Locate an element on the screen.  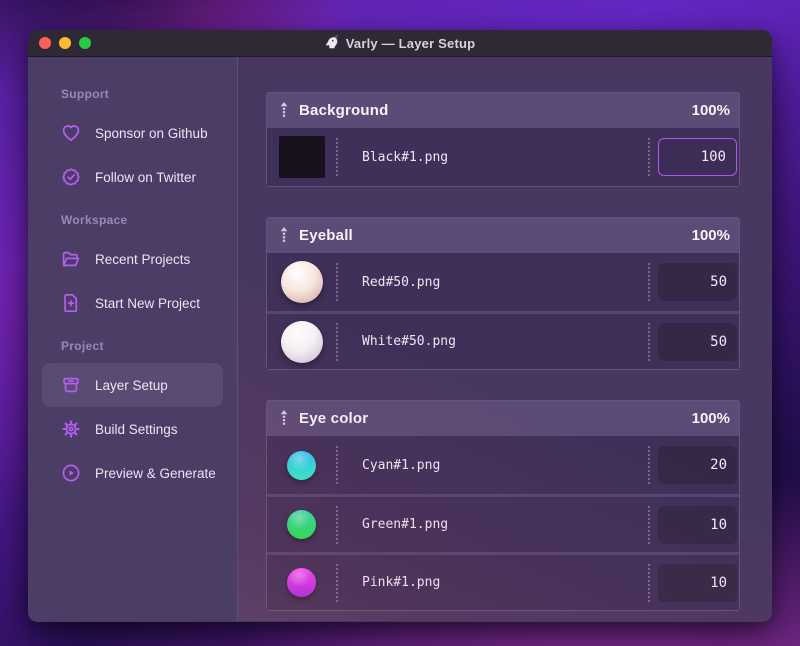
layer-group: Background 100% Black#1.png is located at coordinates (503, 139).